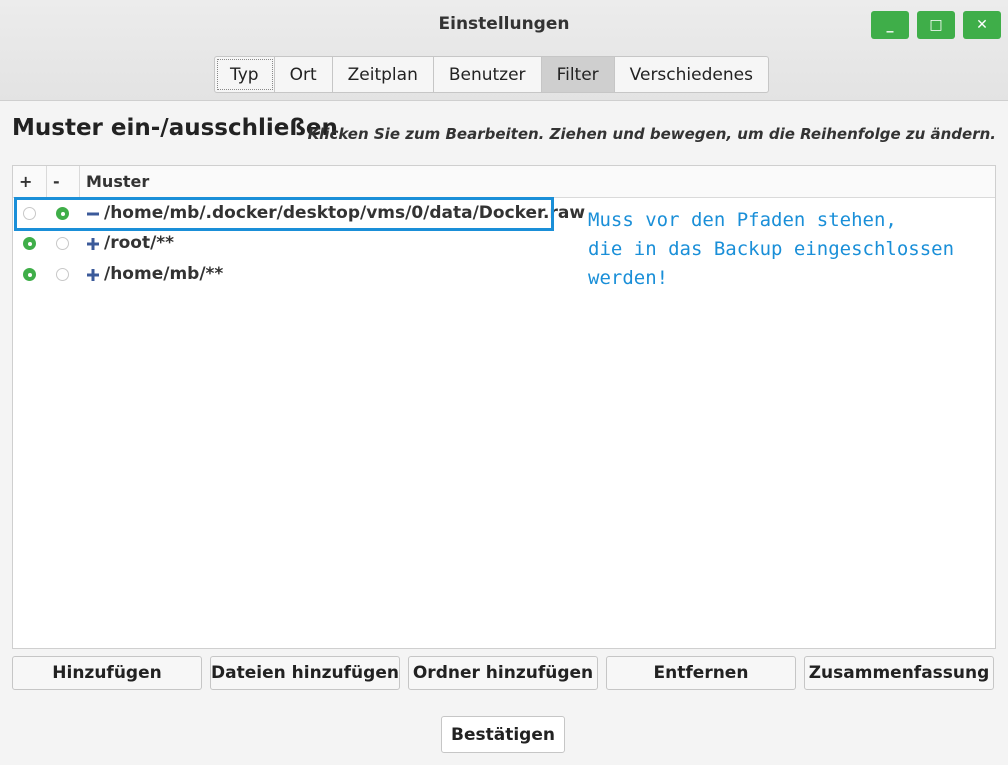  Describe the element at coordinates (164, 274) in the screenshot. I see `pattern-text: /home/mb/**` at that location.